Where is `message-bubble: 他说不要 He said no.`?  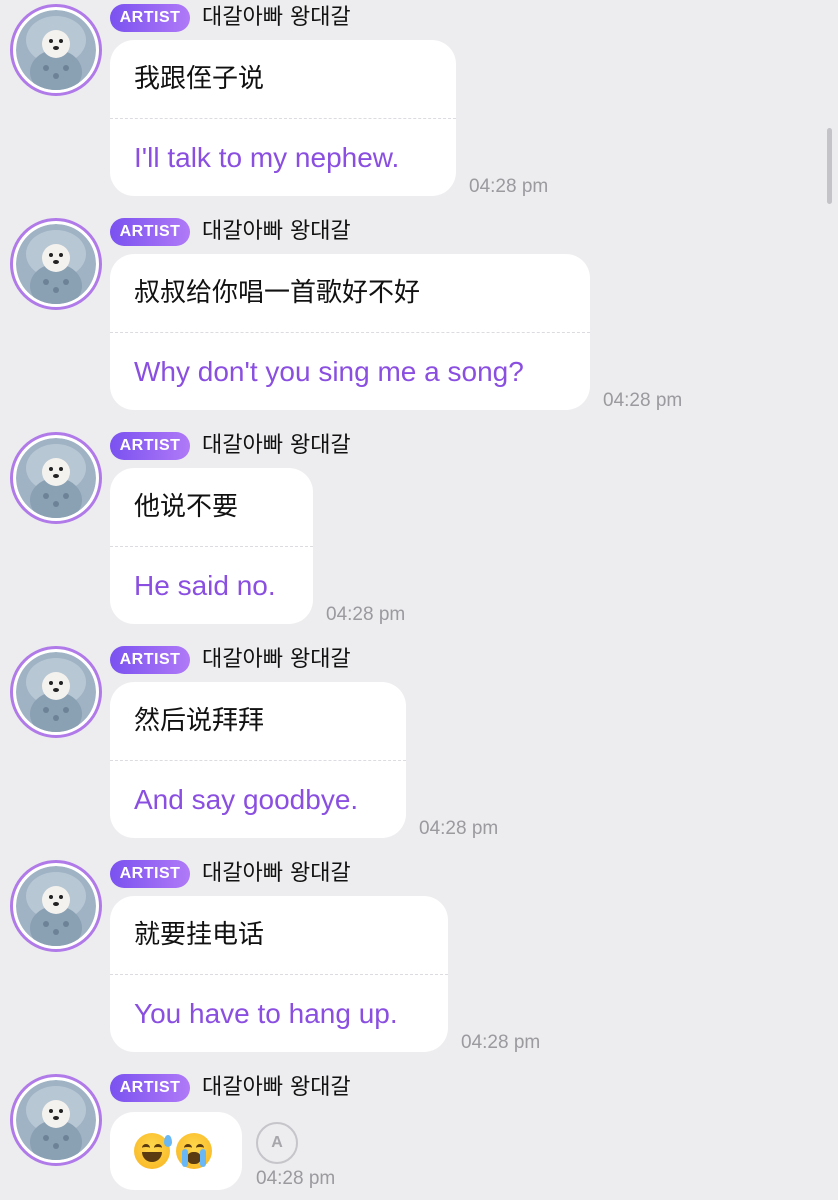 message-bubble: 他说不要 He said no. is located at coordinates (211, 546).